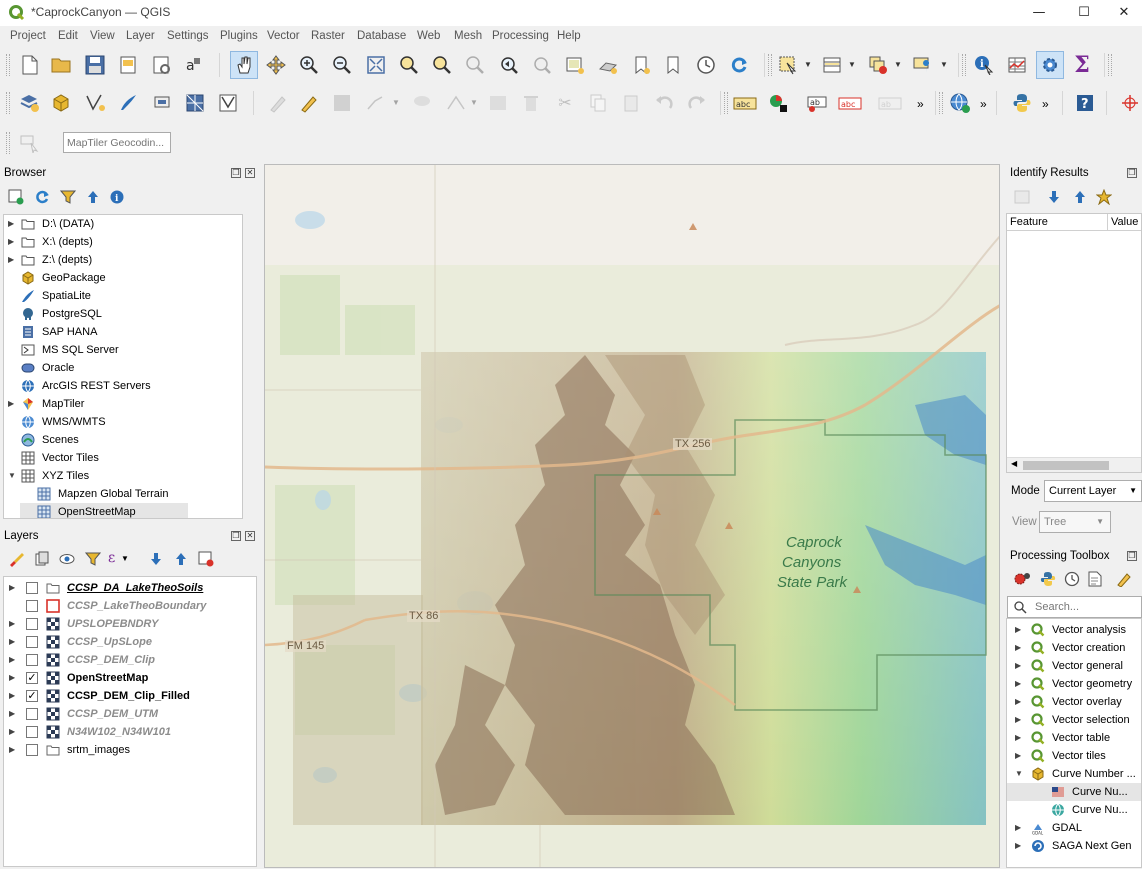  What do you see at coordinates (123, 260) in the screenshot?
I see `browser-item: ▶ Z:\ (depts)` at bounding box center [123, 260].